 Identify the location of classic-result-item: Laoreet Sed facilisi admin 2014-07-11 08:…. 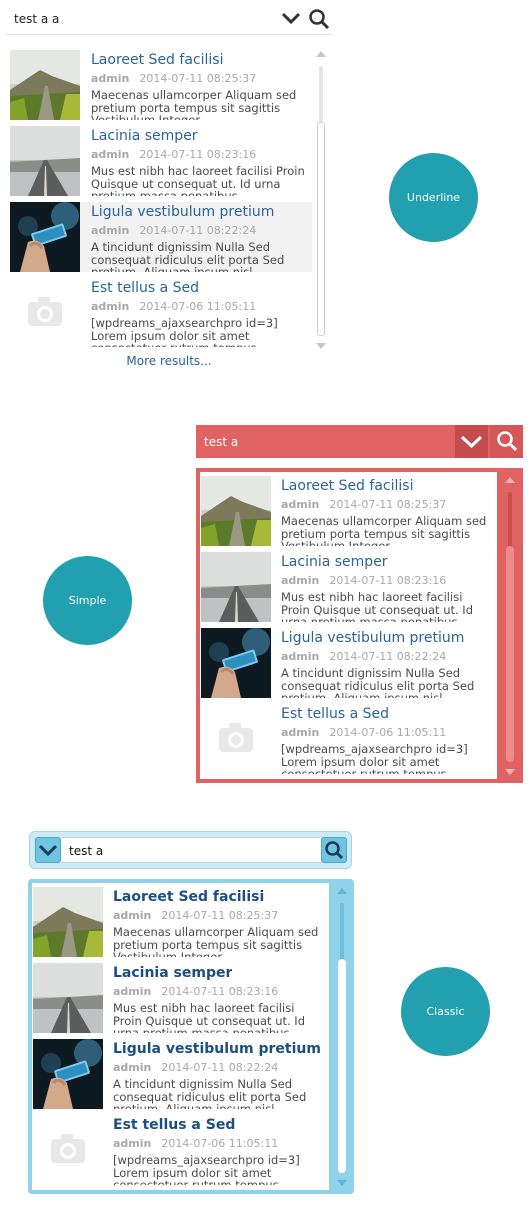
(180, 922).